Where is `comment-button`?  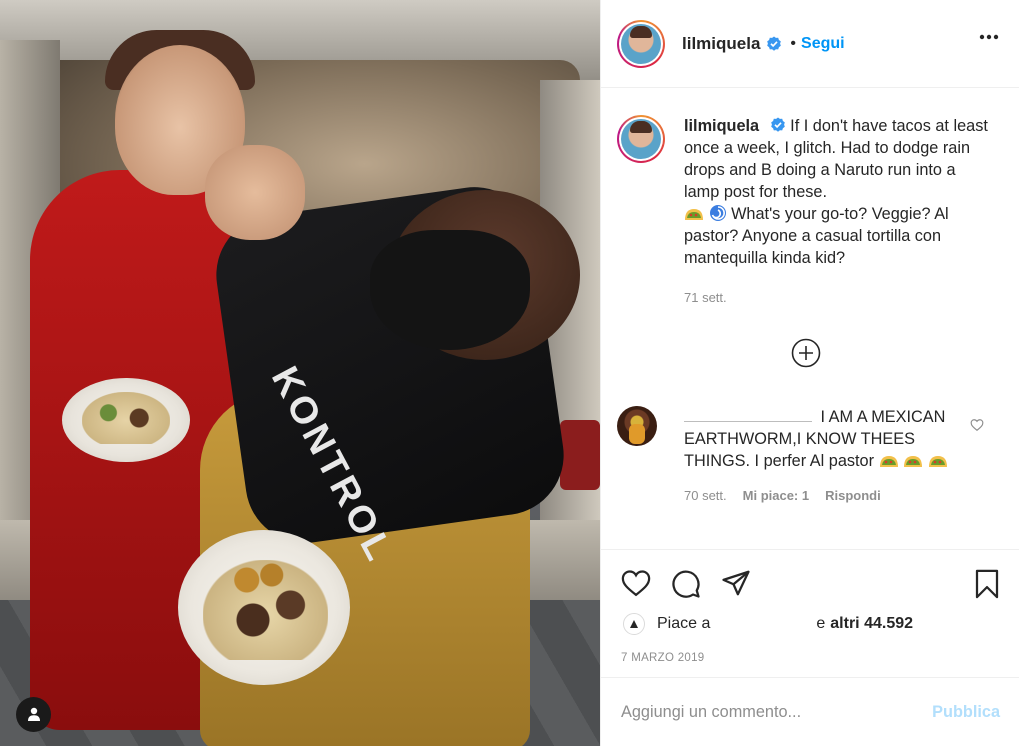 comment-button is located at coordinates (686, 586).